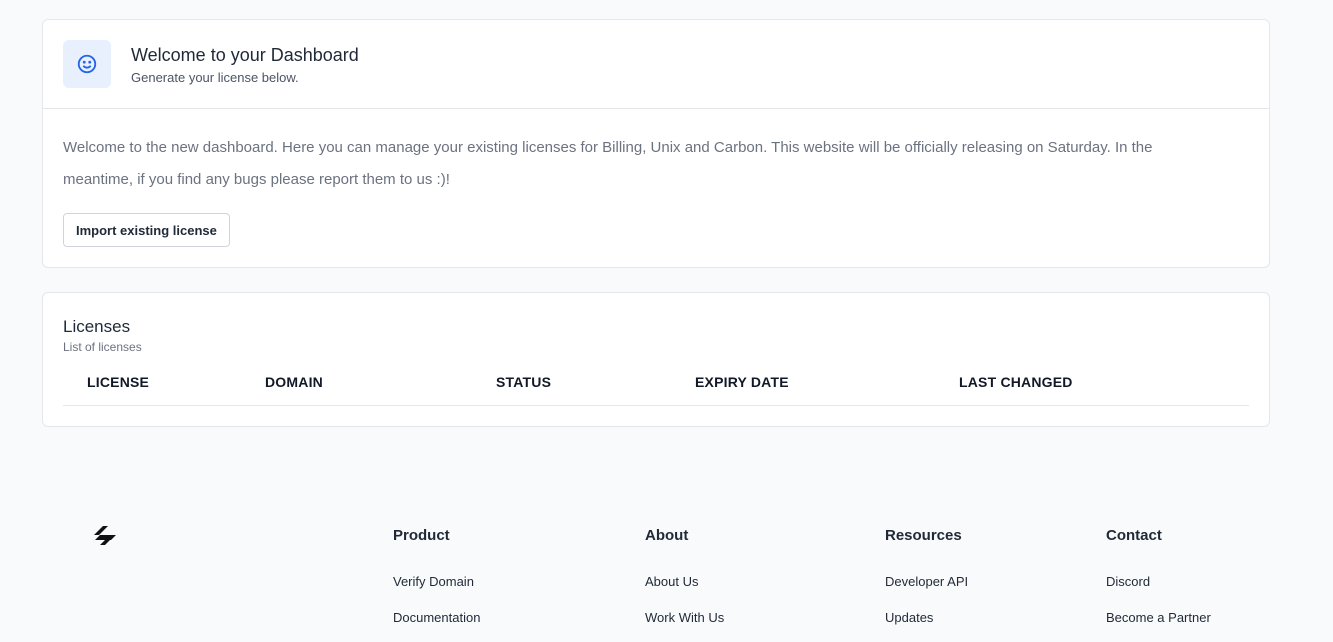 This screenshot has height=642, width=1333. What do you see at coordinates (1158, 617) in the screenshot?
I see `footer-link-become-a-partner: Become a Partner` at bounding box center [1158, 617].